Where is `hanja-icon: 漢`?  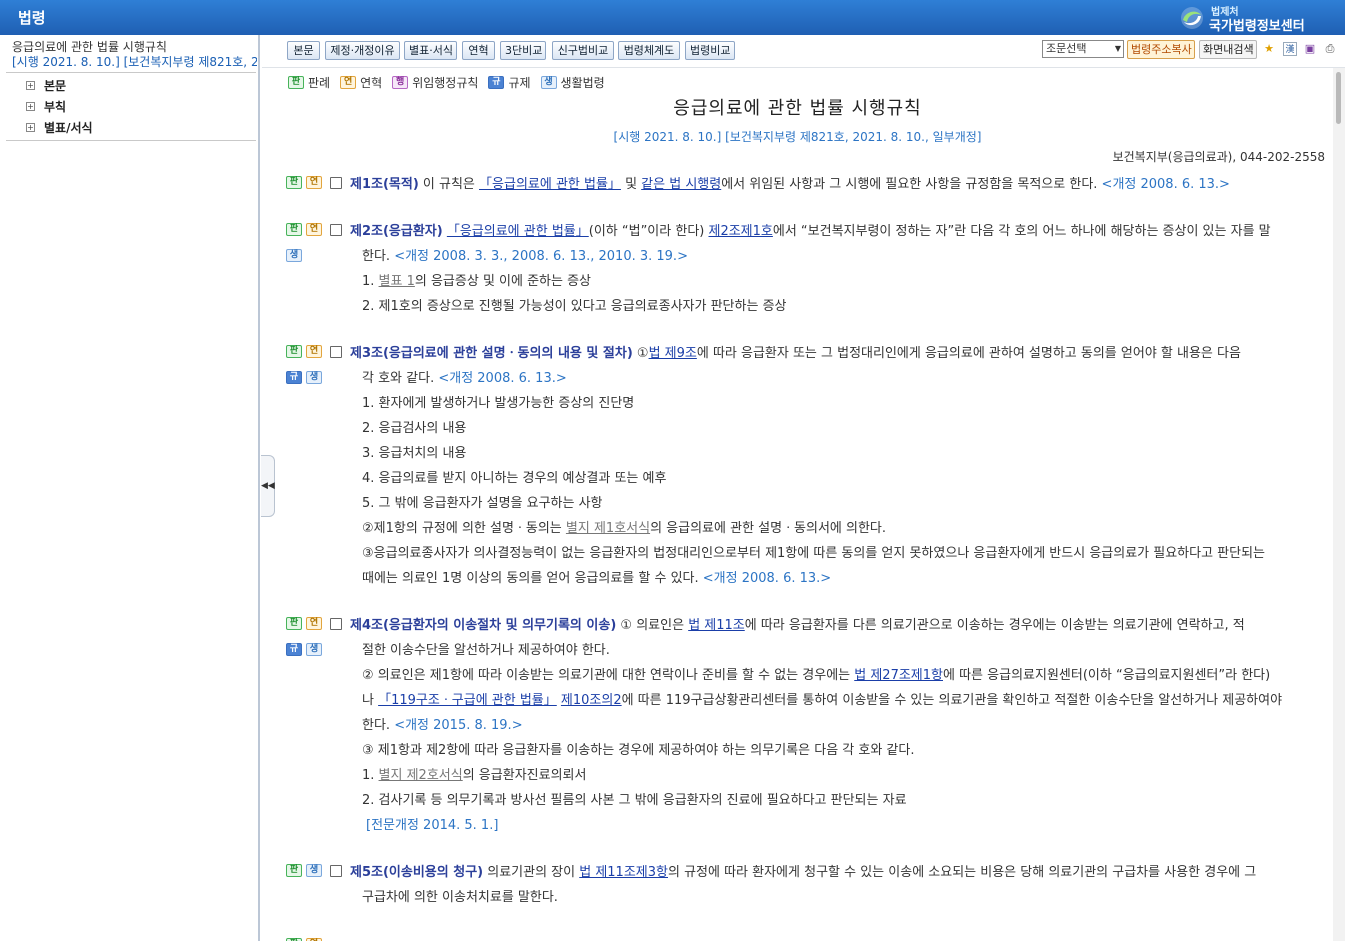 hanja-icon: 漢 is located at coordinates (1290, 49).